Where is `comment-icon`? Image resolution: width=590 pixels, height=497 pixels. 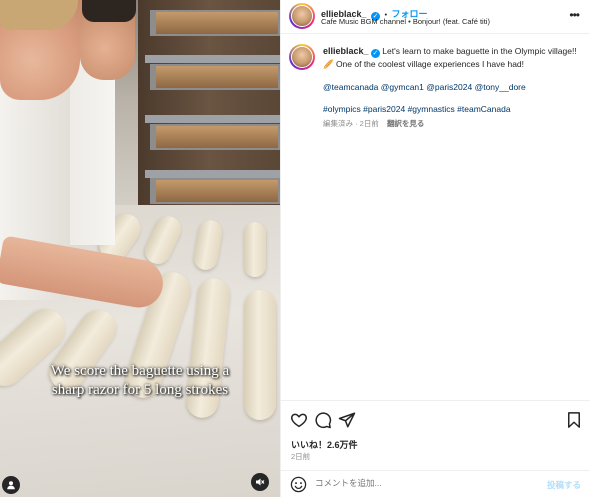
comment-icon is located at coordinates (323, 420).